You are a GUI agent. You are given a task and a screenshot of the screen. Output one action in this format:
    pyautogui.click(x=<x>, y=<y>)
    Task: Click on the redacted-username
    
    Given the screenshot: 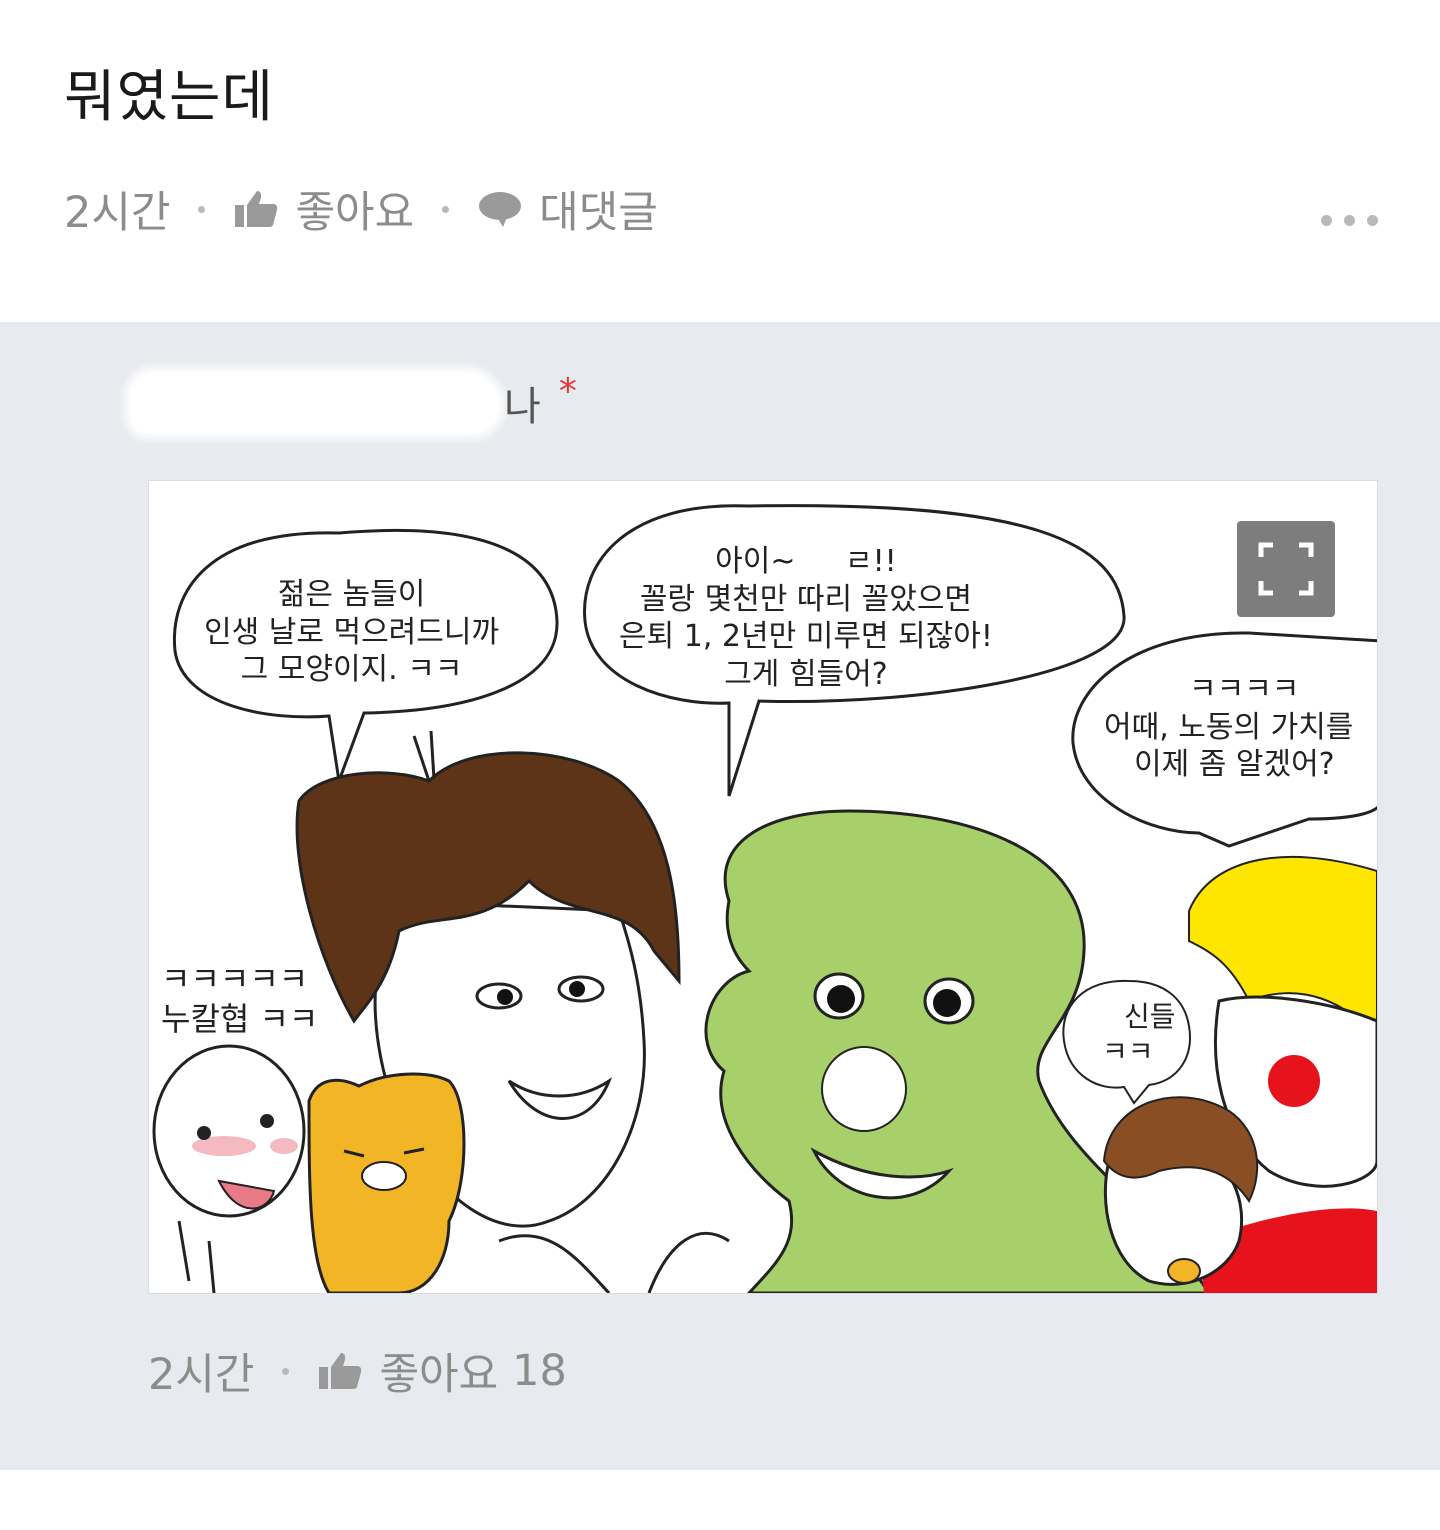 What is the action you would take?
    pyautogui.click(x=315, y=403)
    